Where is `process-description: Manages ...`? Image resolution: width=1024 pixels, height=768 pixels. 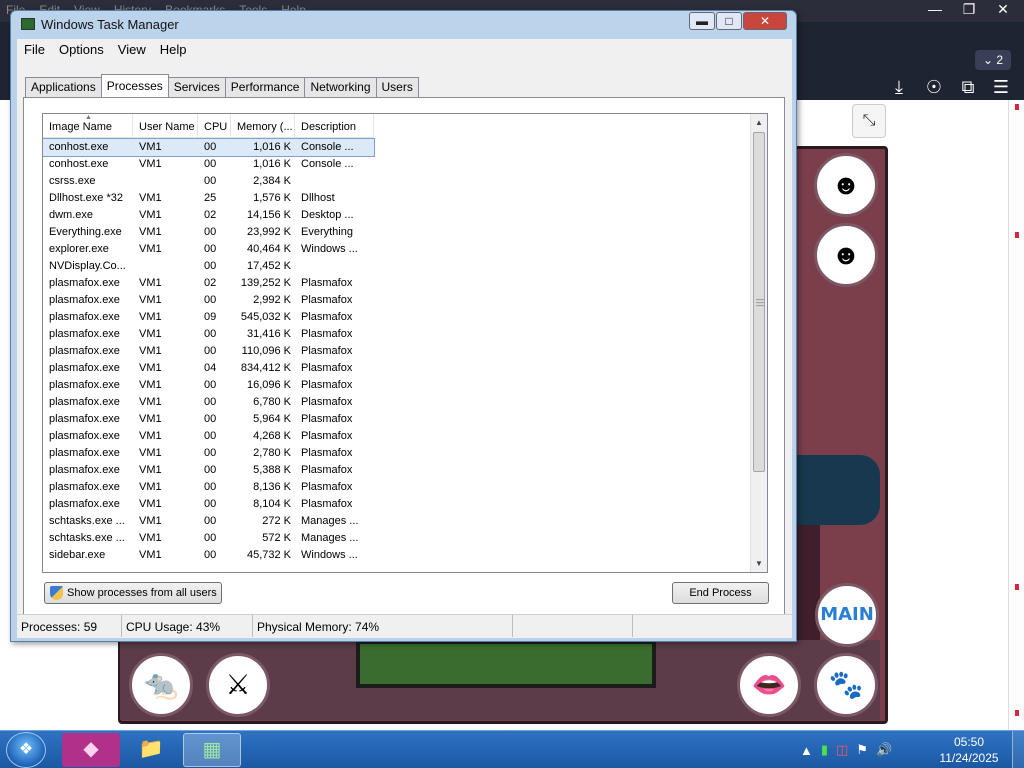 process-description: Manages ... is located at coordinates (330, 538).